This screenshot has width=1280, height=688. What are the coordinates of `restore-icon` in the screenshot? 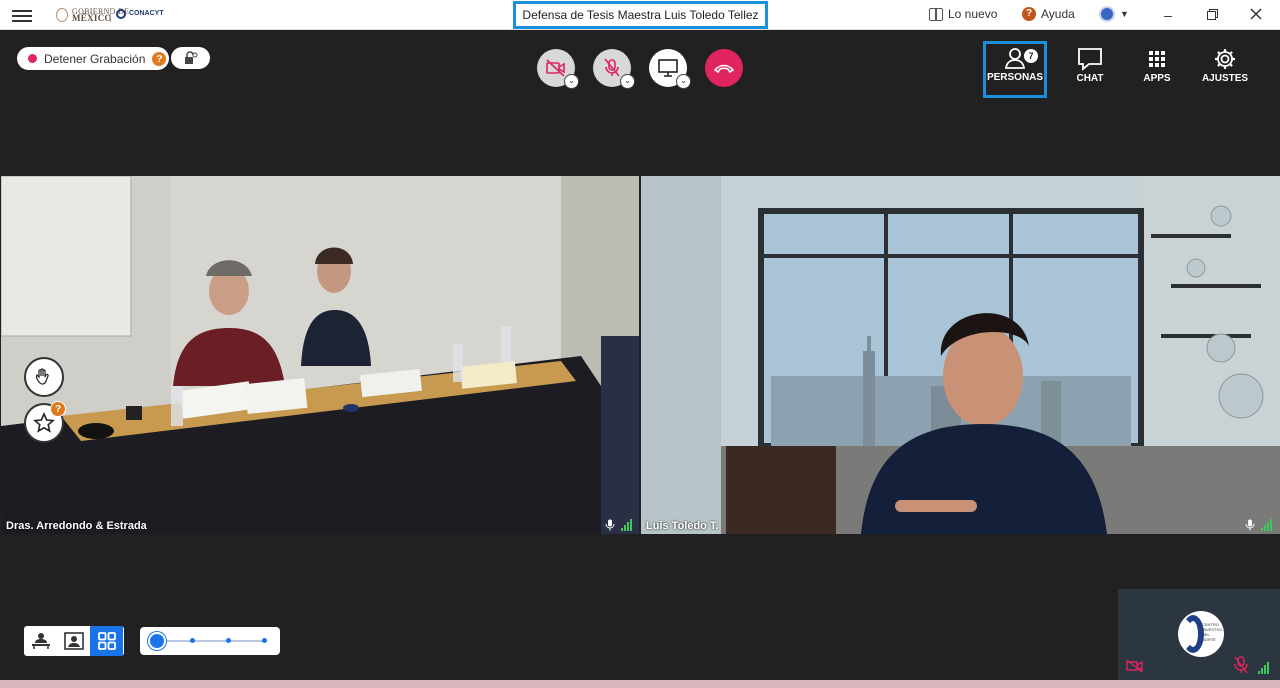 It's located at (1212, 14).